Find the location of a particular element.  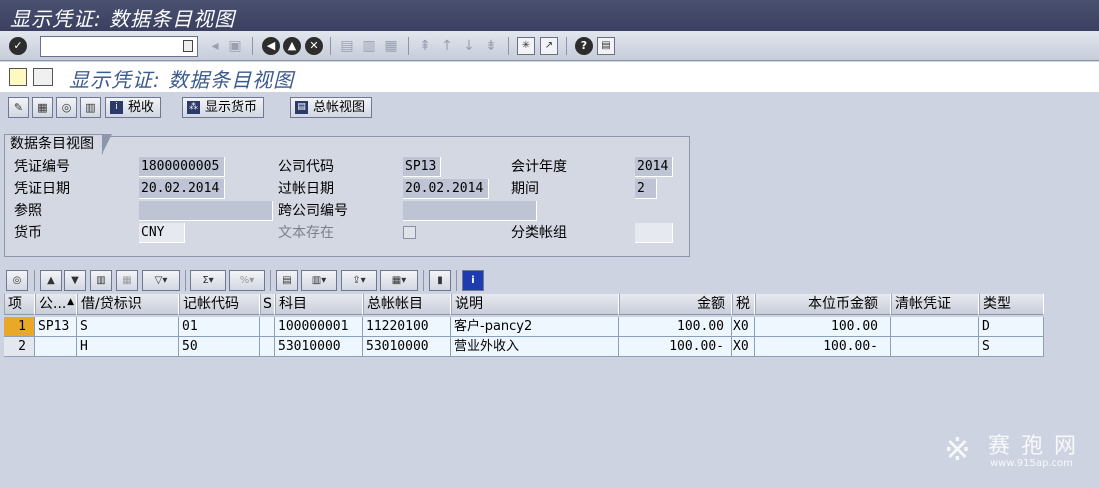

application-toolbar: ✎ ▦ ◎ ▥ i 税收 ⁂ 显示货币 ▤ 总帐视图 is located at coordinates (549, 108).